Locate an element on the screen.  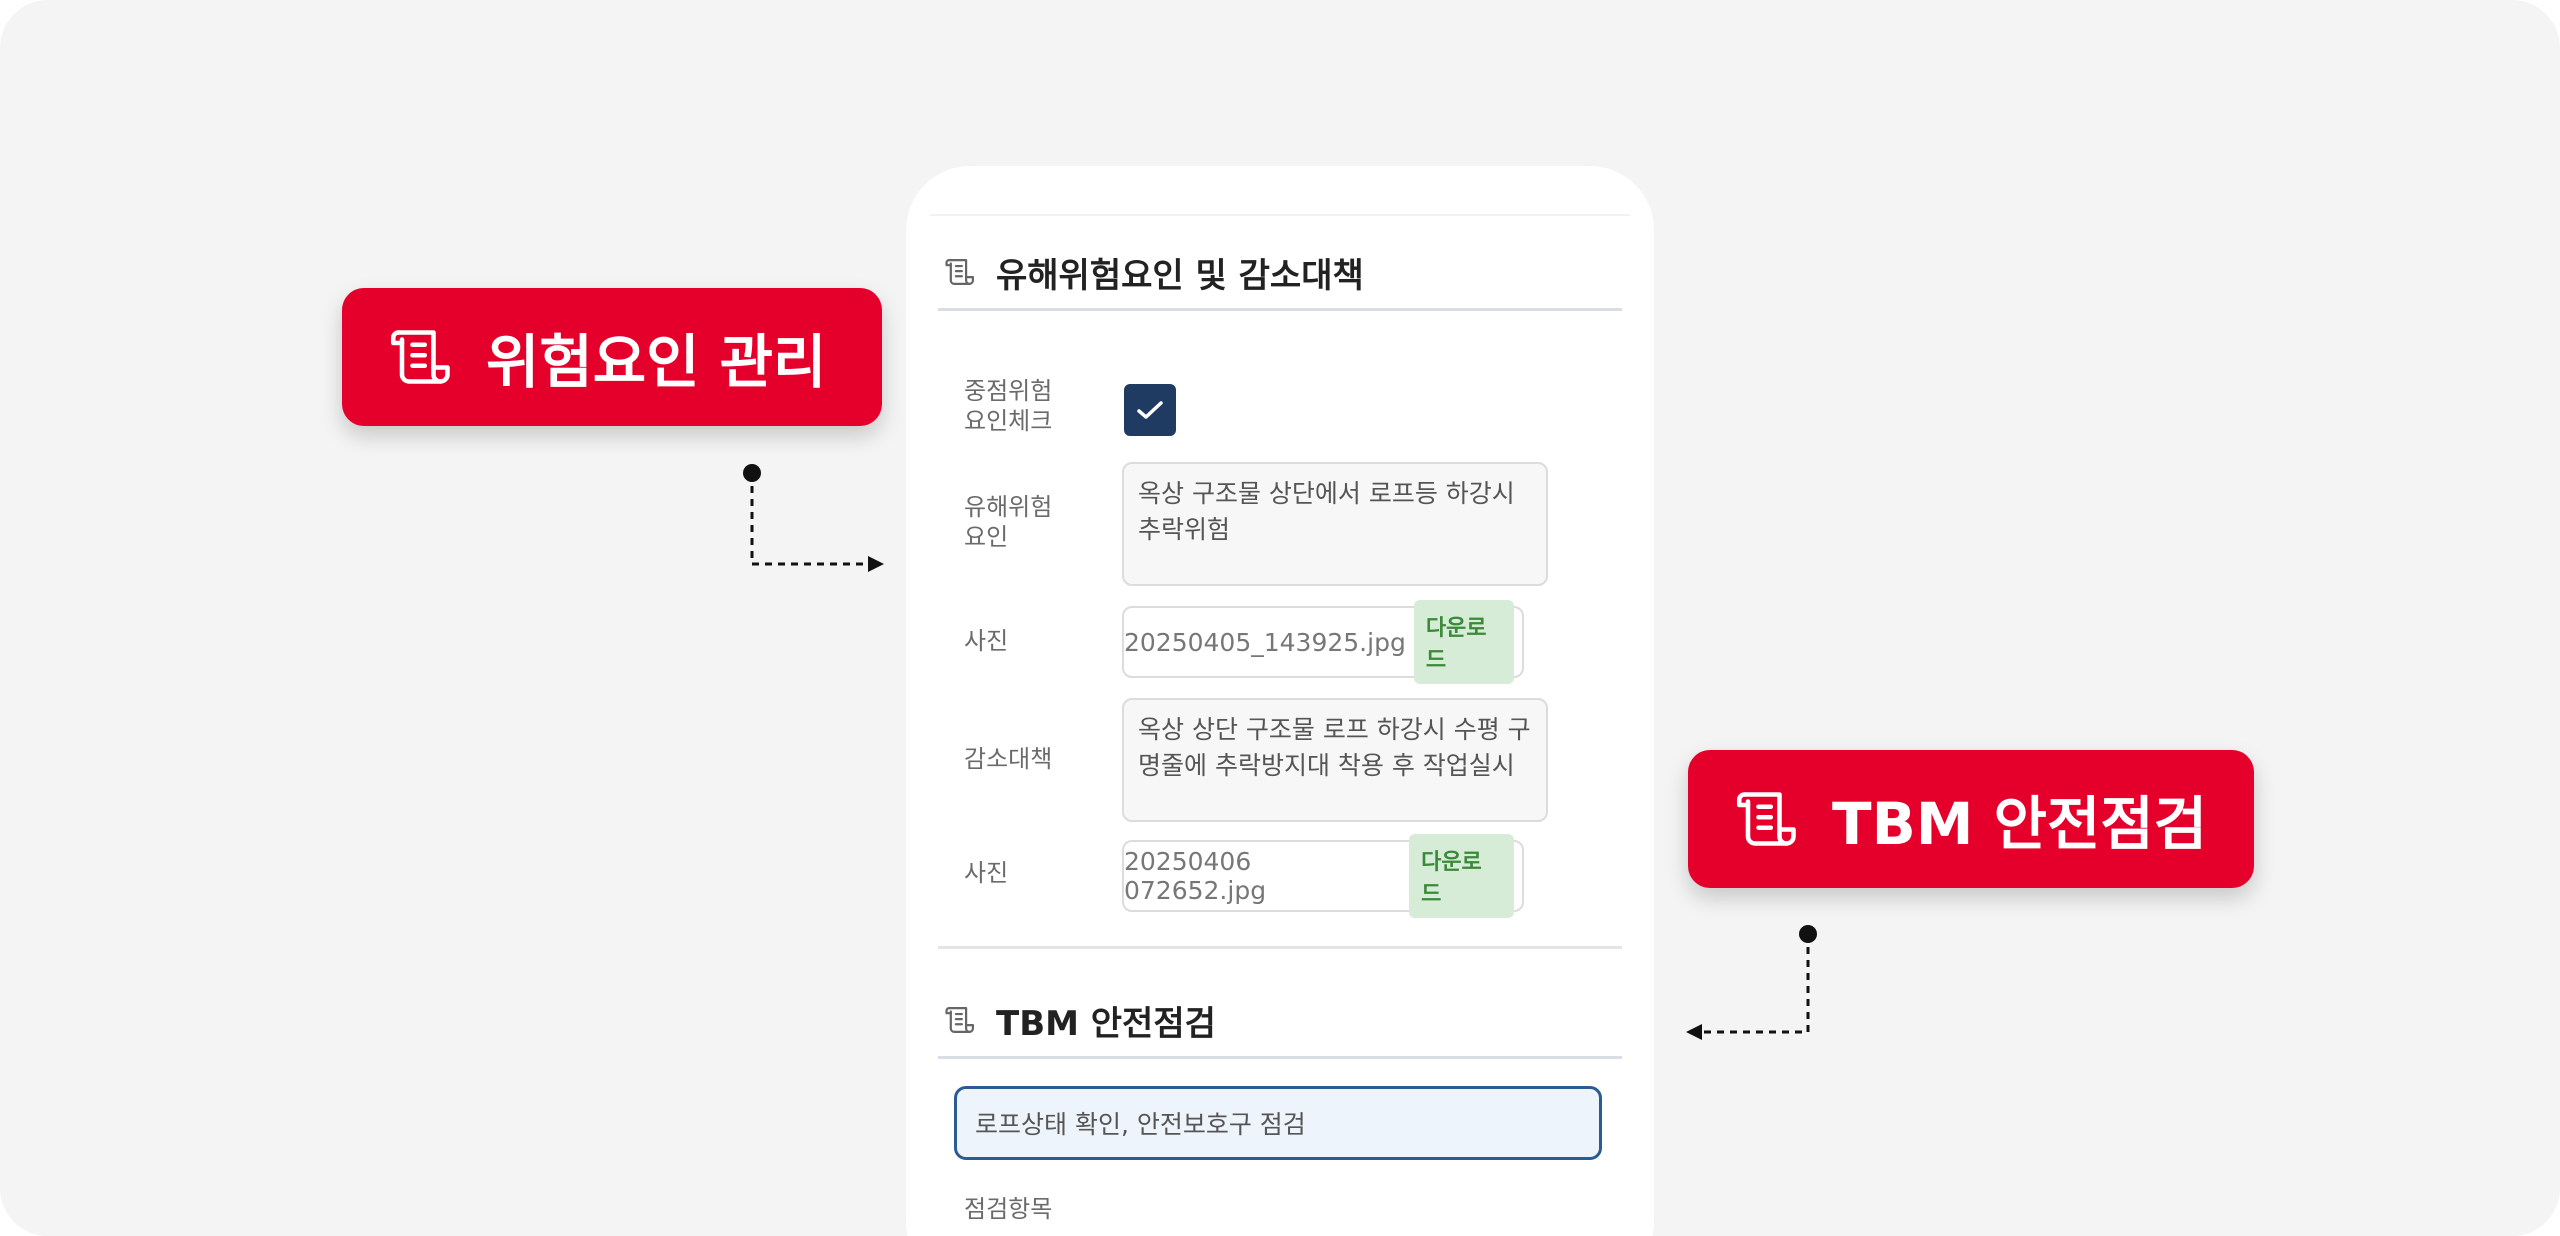
risk-management-callout: 위험요인 관리 is located at coordinates (612, 357).